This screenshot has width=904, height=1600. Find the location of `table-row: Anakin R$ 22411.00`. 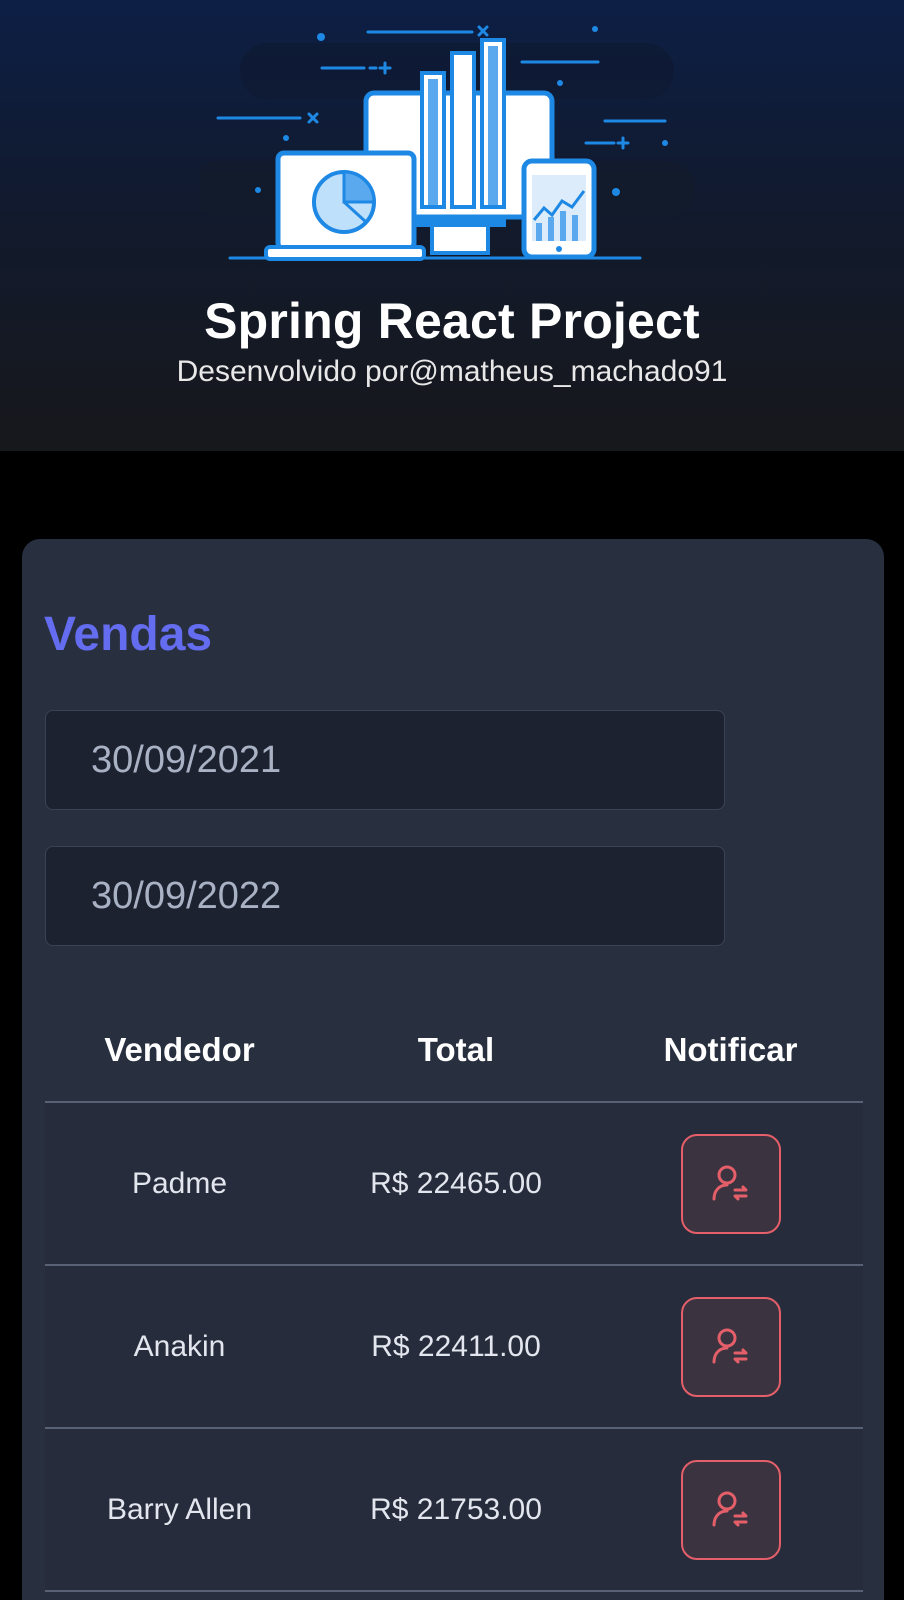

table-row: Anakin R$ 22411.00 is located at coordinates (454, 1347).